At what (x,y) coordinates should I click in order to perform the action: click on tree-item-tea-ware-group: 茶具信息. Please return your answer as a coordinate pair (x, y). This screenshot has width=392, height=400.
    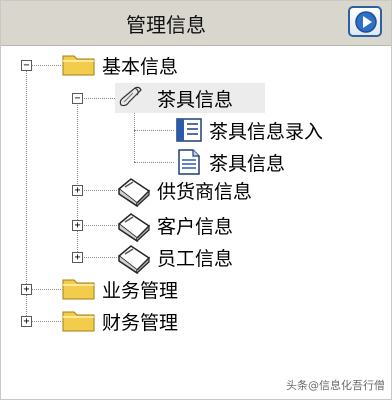
    Looking at the image, I should click on (190, 98).